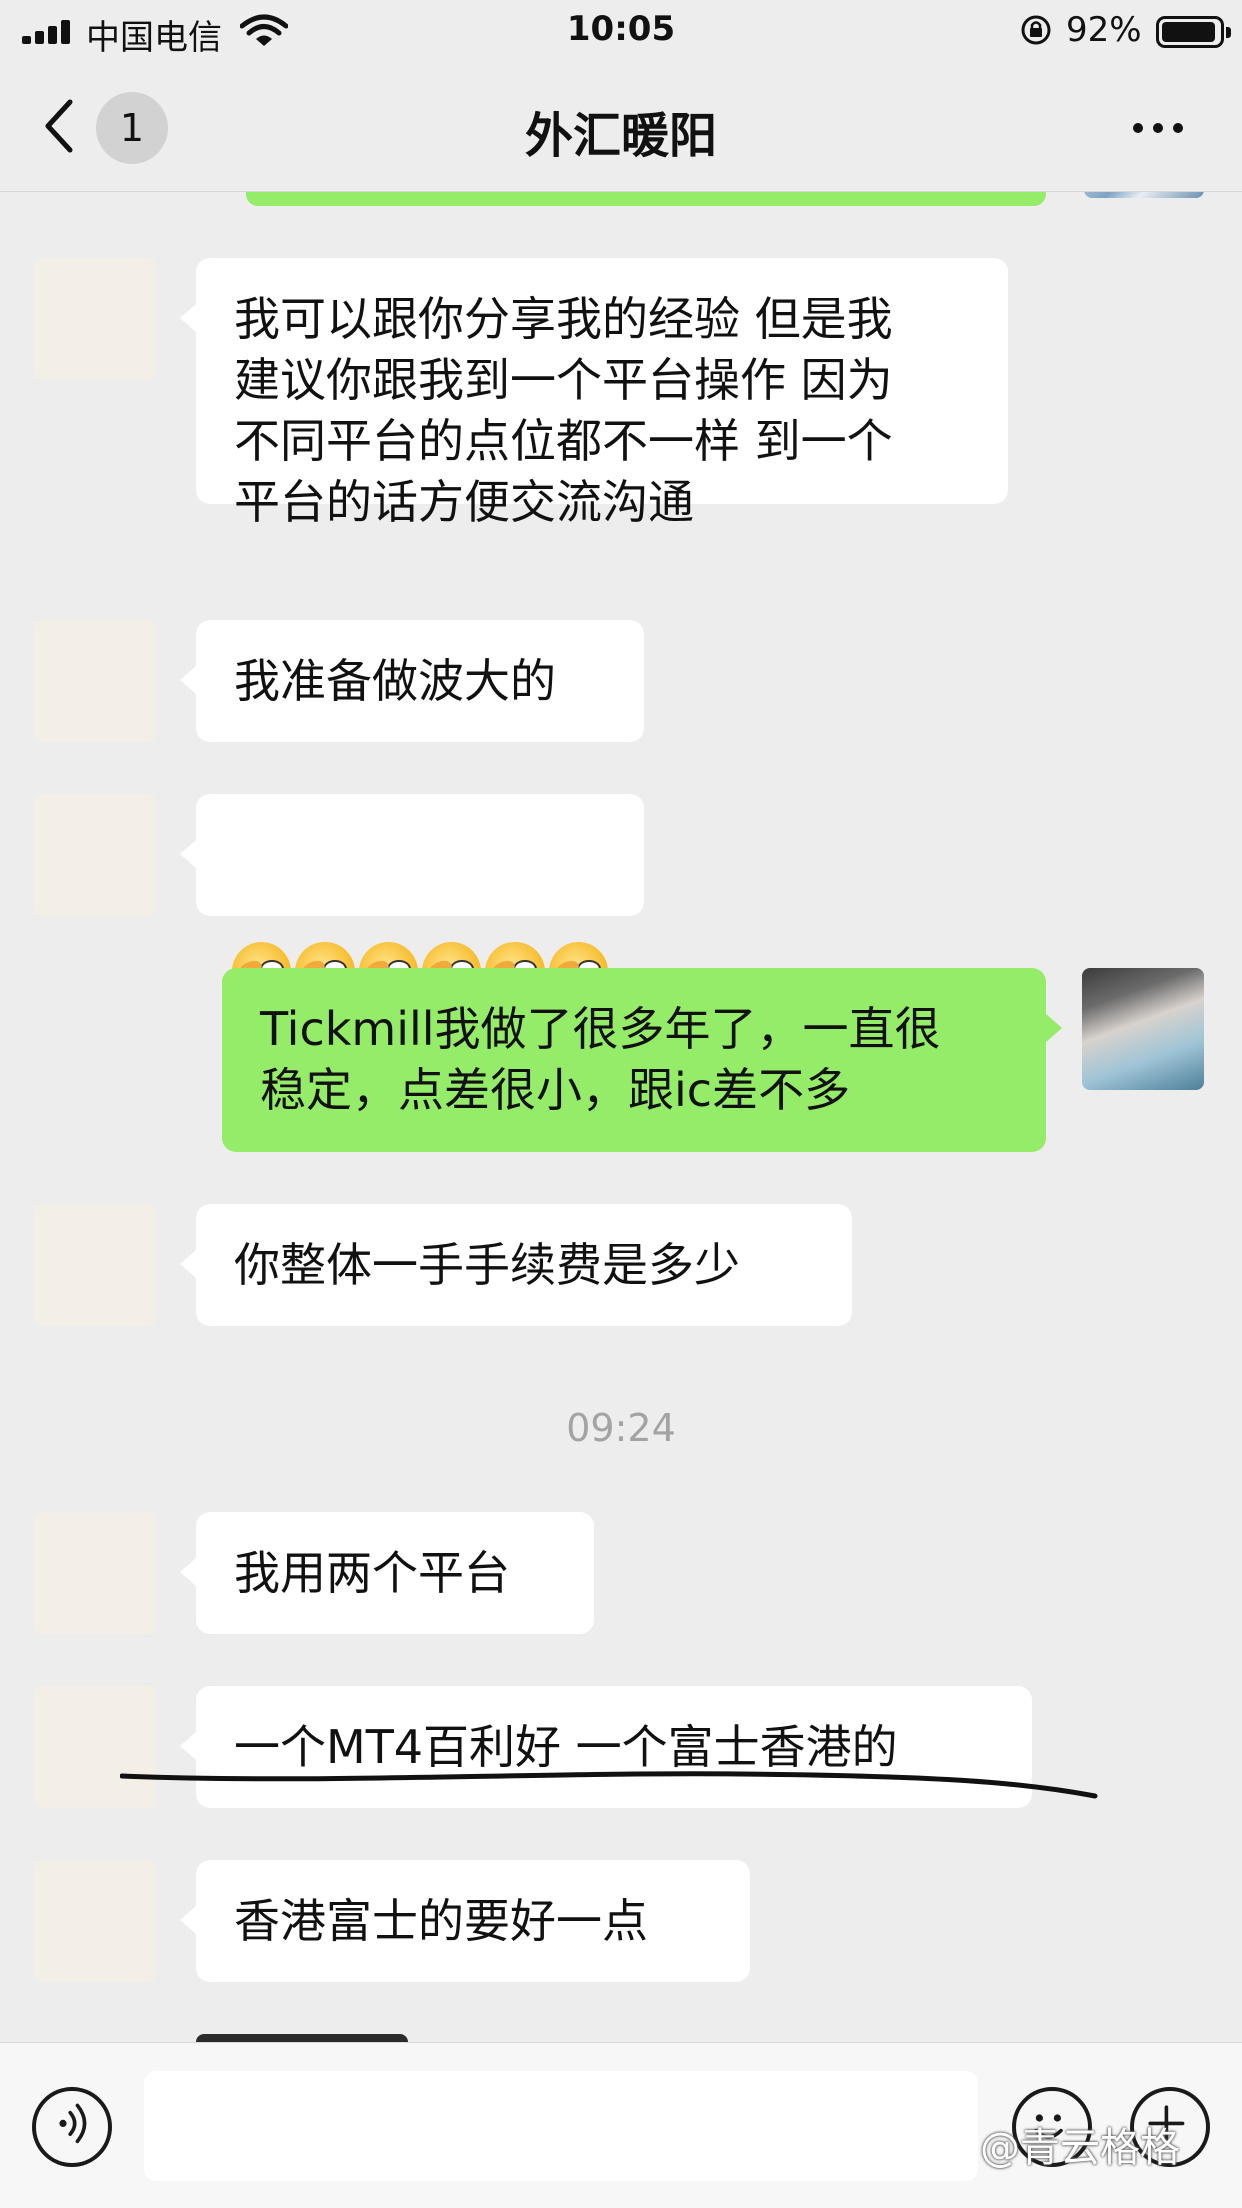 This screenshot has width=1242, height=2208. I want to click on battery-percent: 92%, so click(1104, 30).